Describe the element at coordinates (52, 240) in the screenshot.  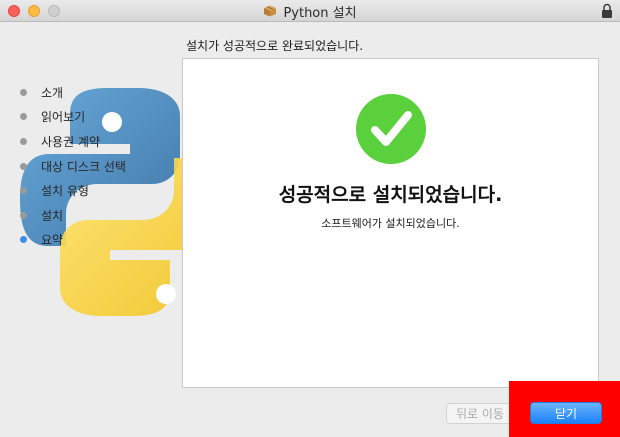
I see `step-label: 요약` at that location.